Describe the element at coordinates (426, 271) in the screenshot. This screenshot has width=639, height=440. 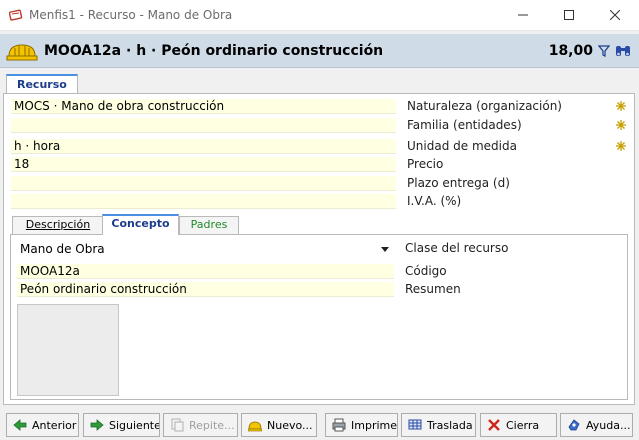
I see `codigo-label: Código` at that location.